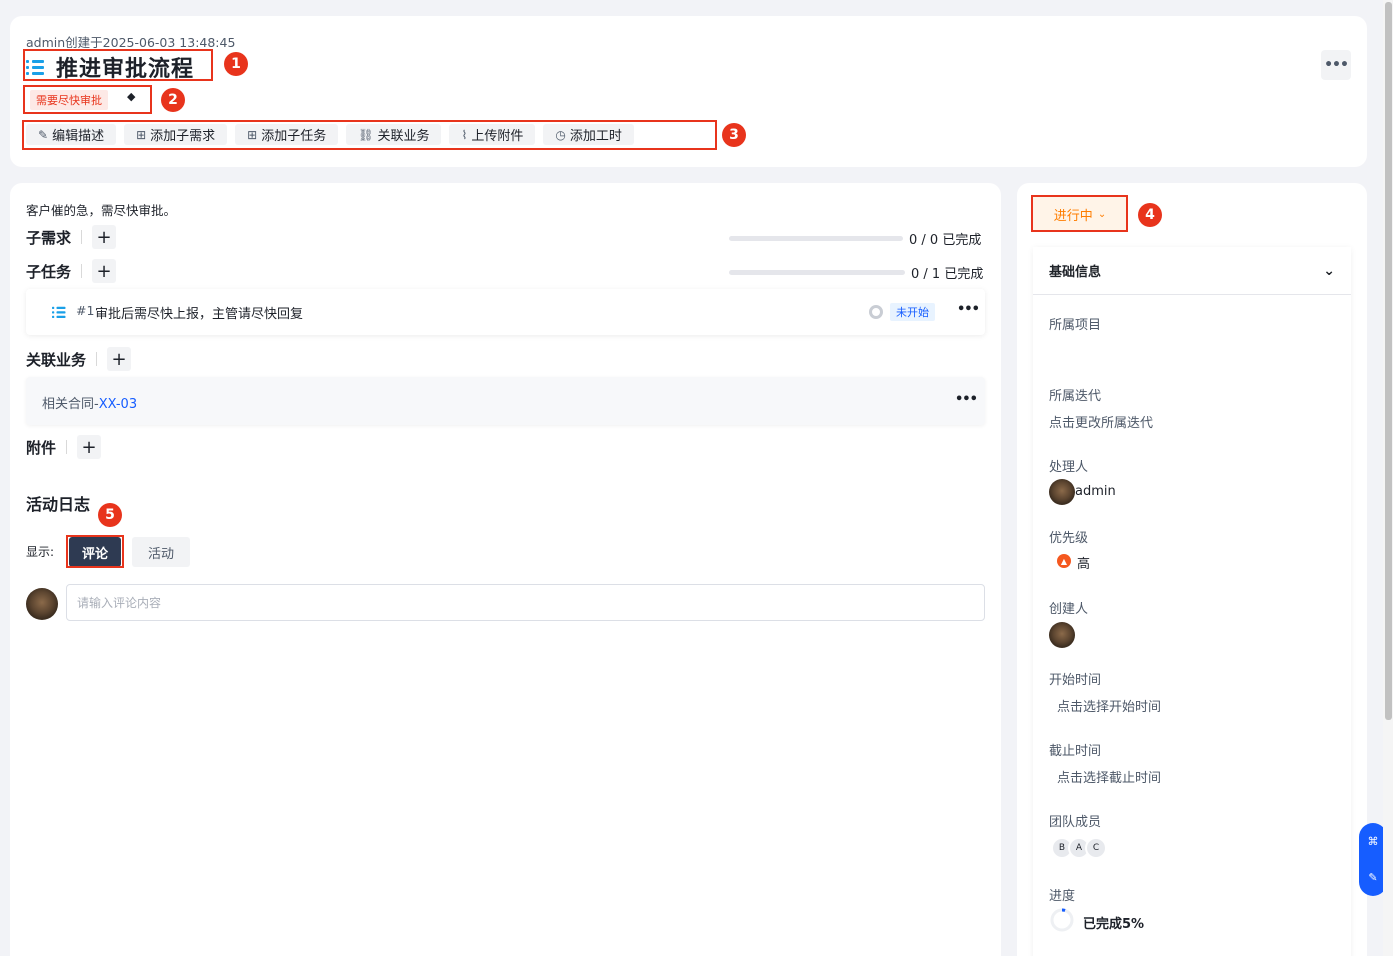 The image size is (1393, 956). What do you see at coordinates (947, 274) in the screenshot?
I see `sub-tasks-progress-text: 0 / 1 已完成` at bounding box center [947, 274].